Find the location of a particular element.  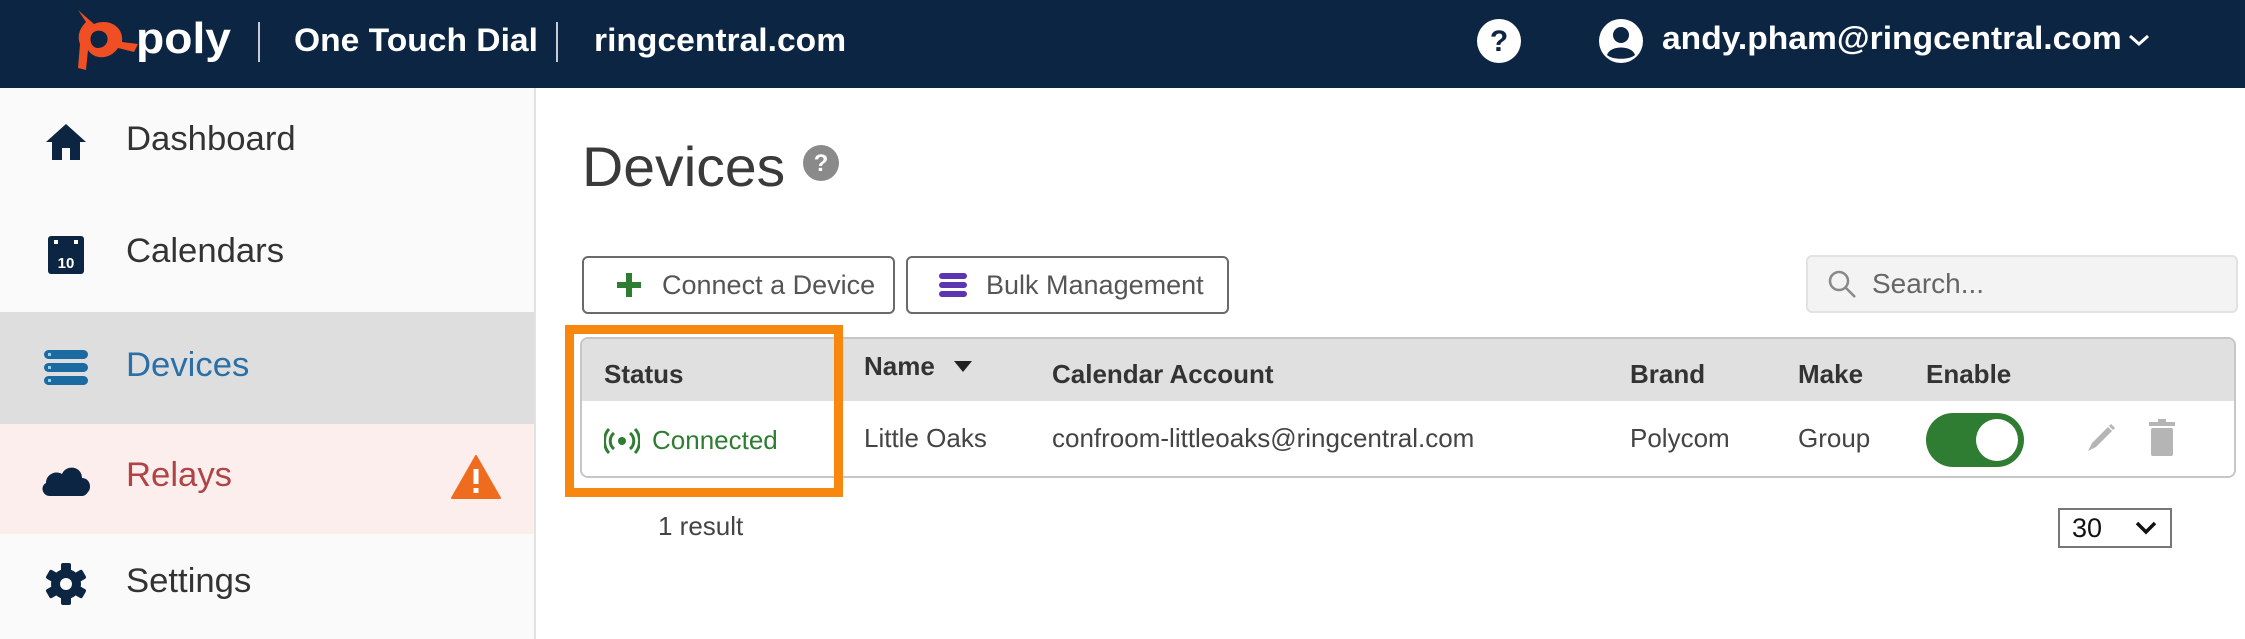

search-box is located at coordinates (2022, 284).